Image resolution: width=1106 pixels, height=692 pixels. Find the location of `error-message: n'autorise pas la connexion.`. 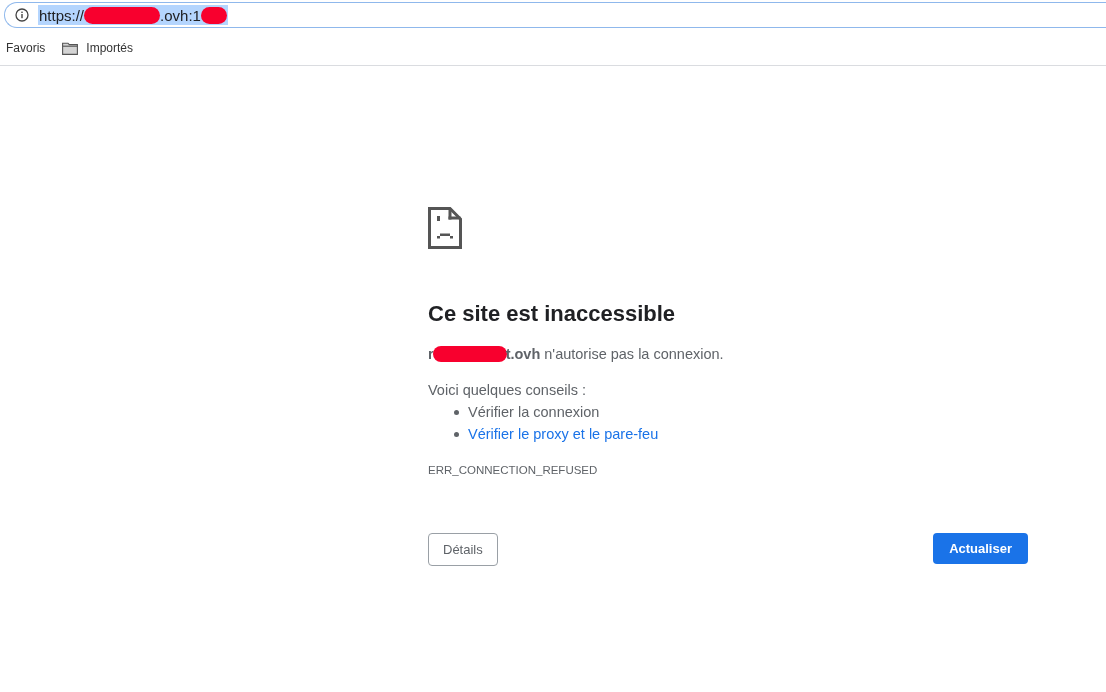

error-message: n'autorise pas la connexion. is located at coordinates (634, 354).